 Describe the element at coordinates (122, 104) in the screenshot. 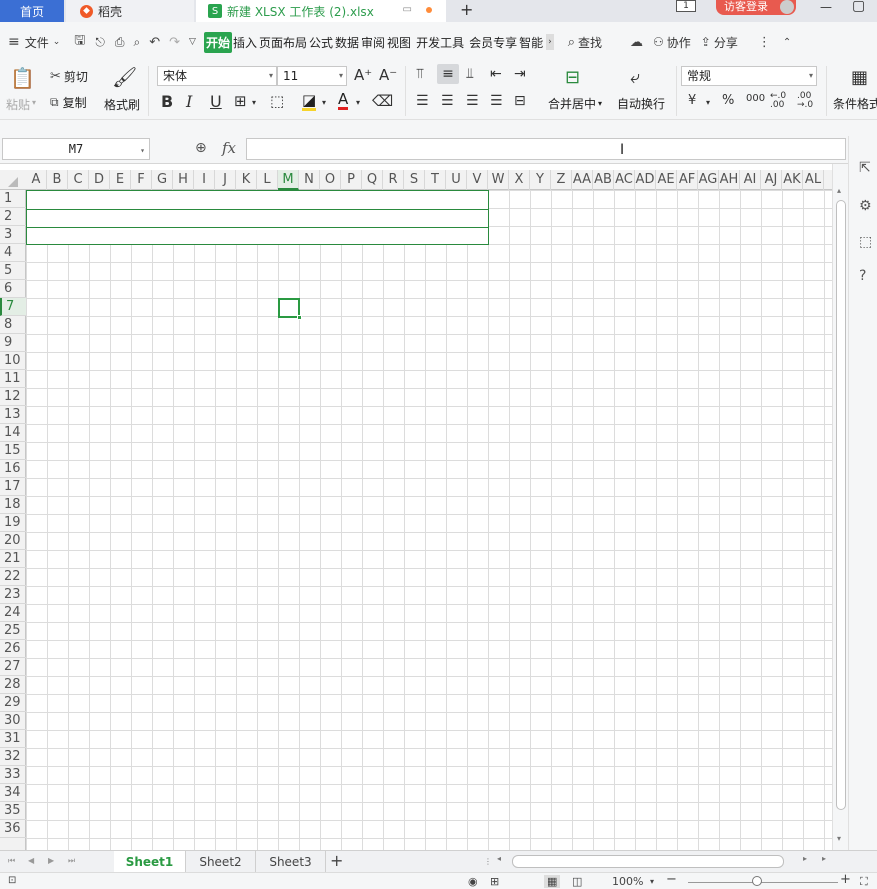

I see `format-painter-label: 格式刷` at that location.